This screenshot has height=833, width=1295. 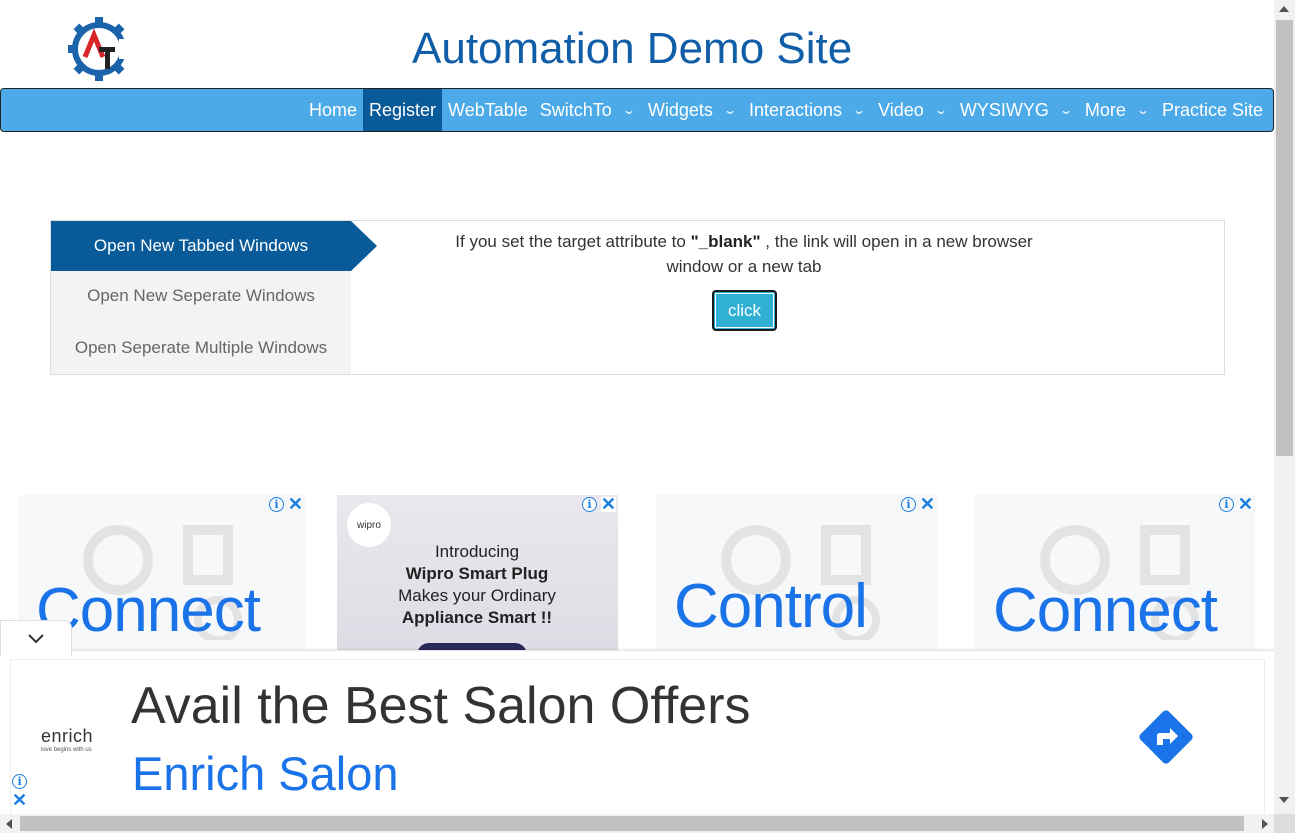 I want to click on nav-item-home: Home, so click(x=333, y=110).